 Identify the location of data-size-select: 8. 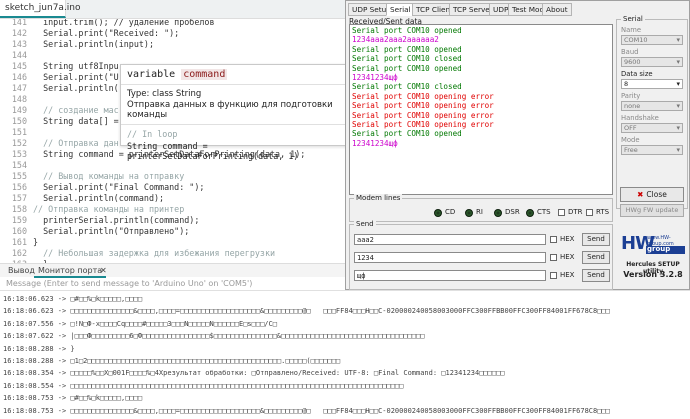
(652, 84).